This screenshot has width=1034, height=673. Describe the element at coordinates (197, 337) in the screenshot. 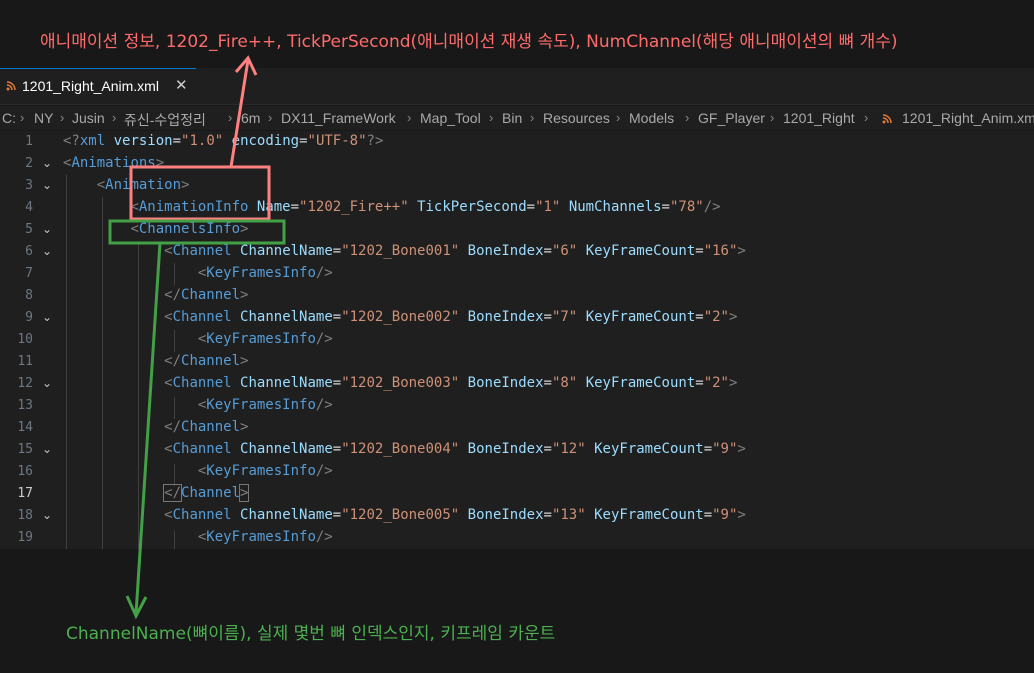

I see `annotation-overlay` at that location.